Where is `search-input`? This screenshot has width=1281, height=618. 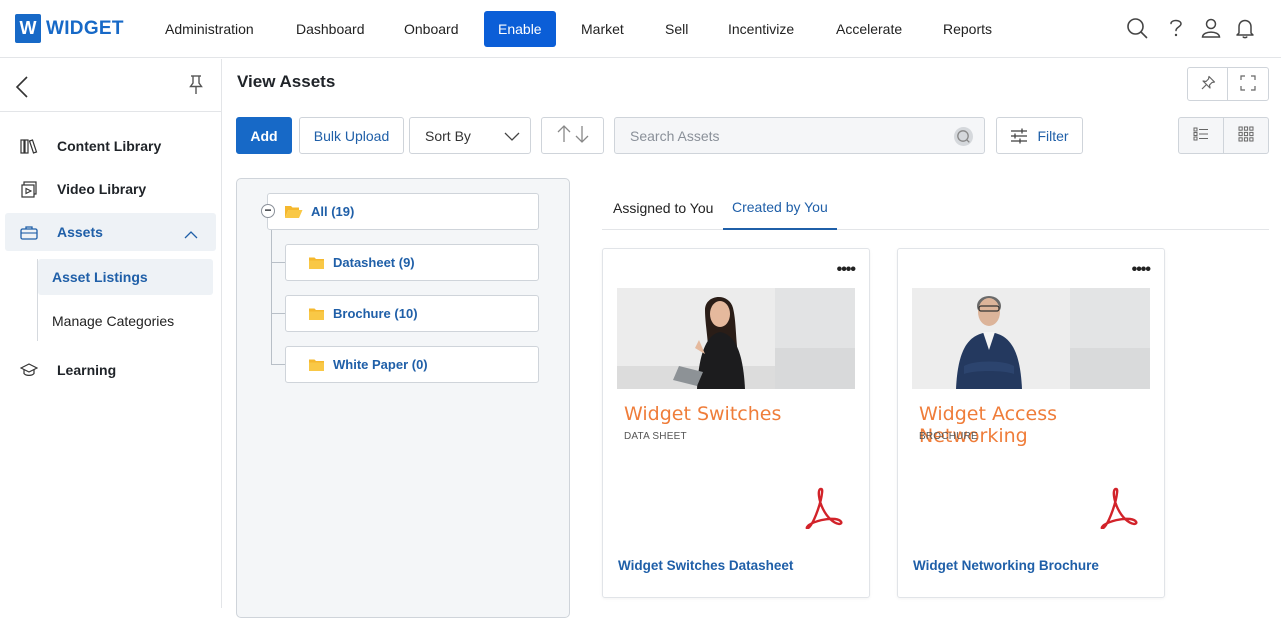 search-input is located at coordinates (775, 135).